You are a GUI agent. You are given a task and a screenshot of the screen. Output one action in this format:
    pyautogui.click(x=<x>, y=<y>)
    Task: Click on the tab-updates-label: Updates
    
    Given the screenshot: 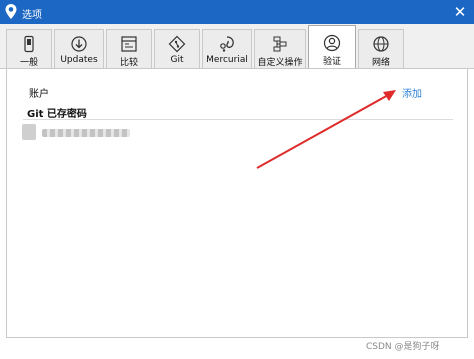 What is the action you would take?
    pyautogui.click(x=79, y=60)
    